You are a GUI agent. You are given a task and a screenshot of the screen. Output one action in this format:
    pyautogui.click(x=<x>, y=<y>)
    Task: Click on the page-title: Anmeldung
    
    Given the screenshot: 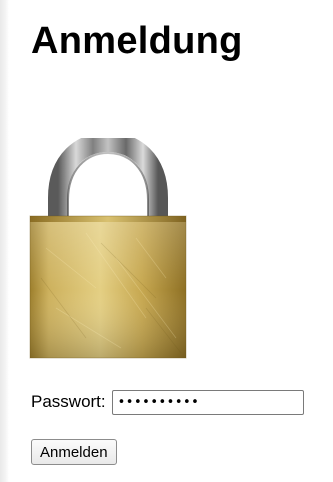 What is the action you would take?
    pyautogui.click(x=137, y=41)
    